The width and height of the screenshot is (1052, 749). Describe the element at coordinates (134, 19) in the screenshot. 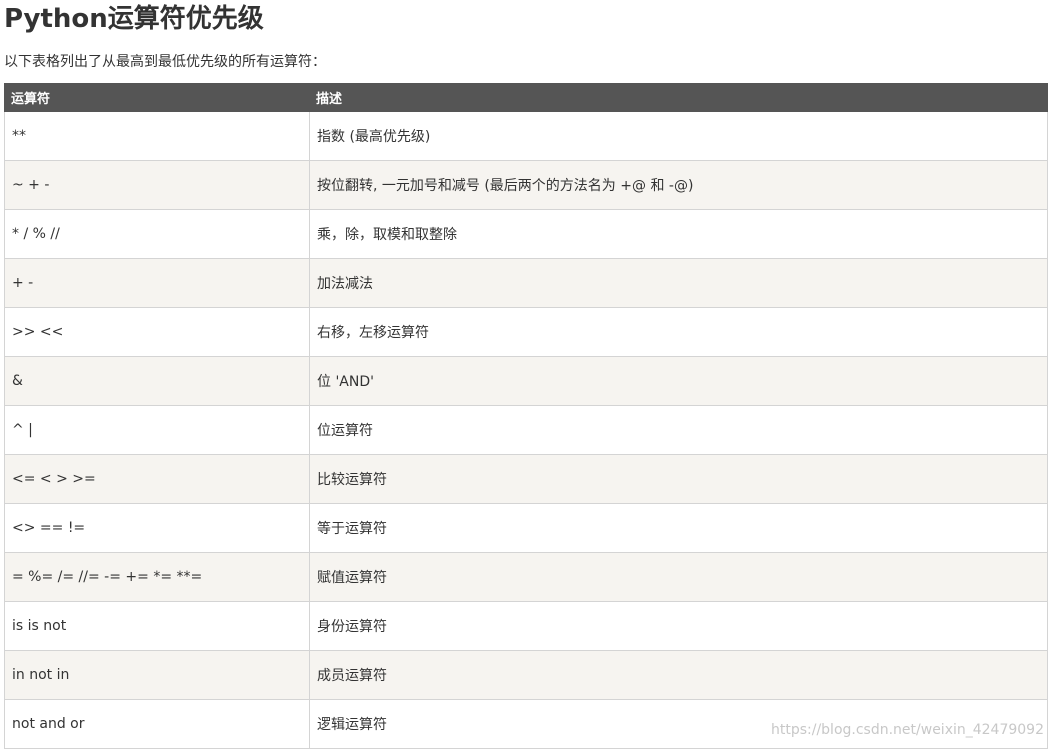

I see `page-title: Python运算符优先级` at that location.